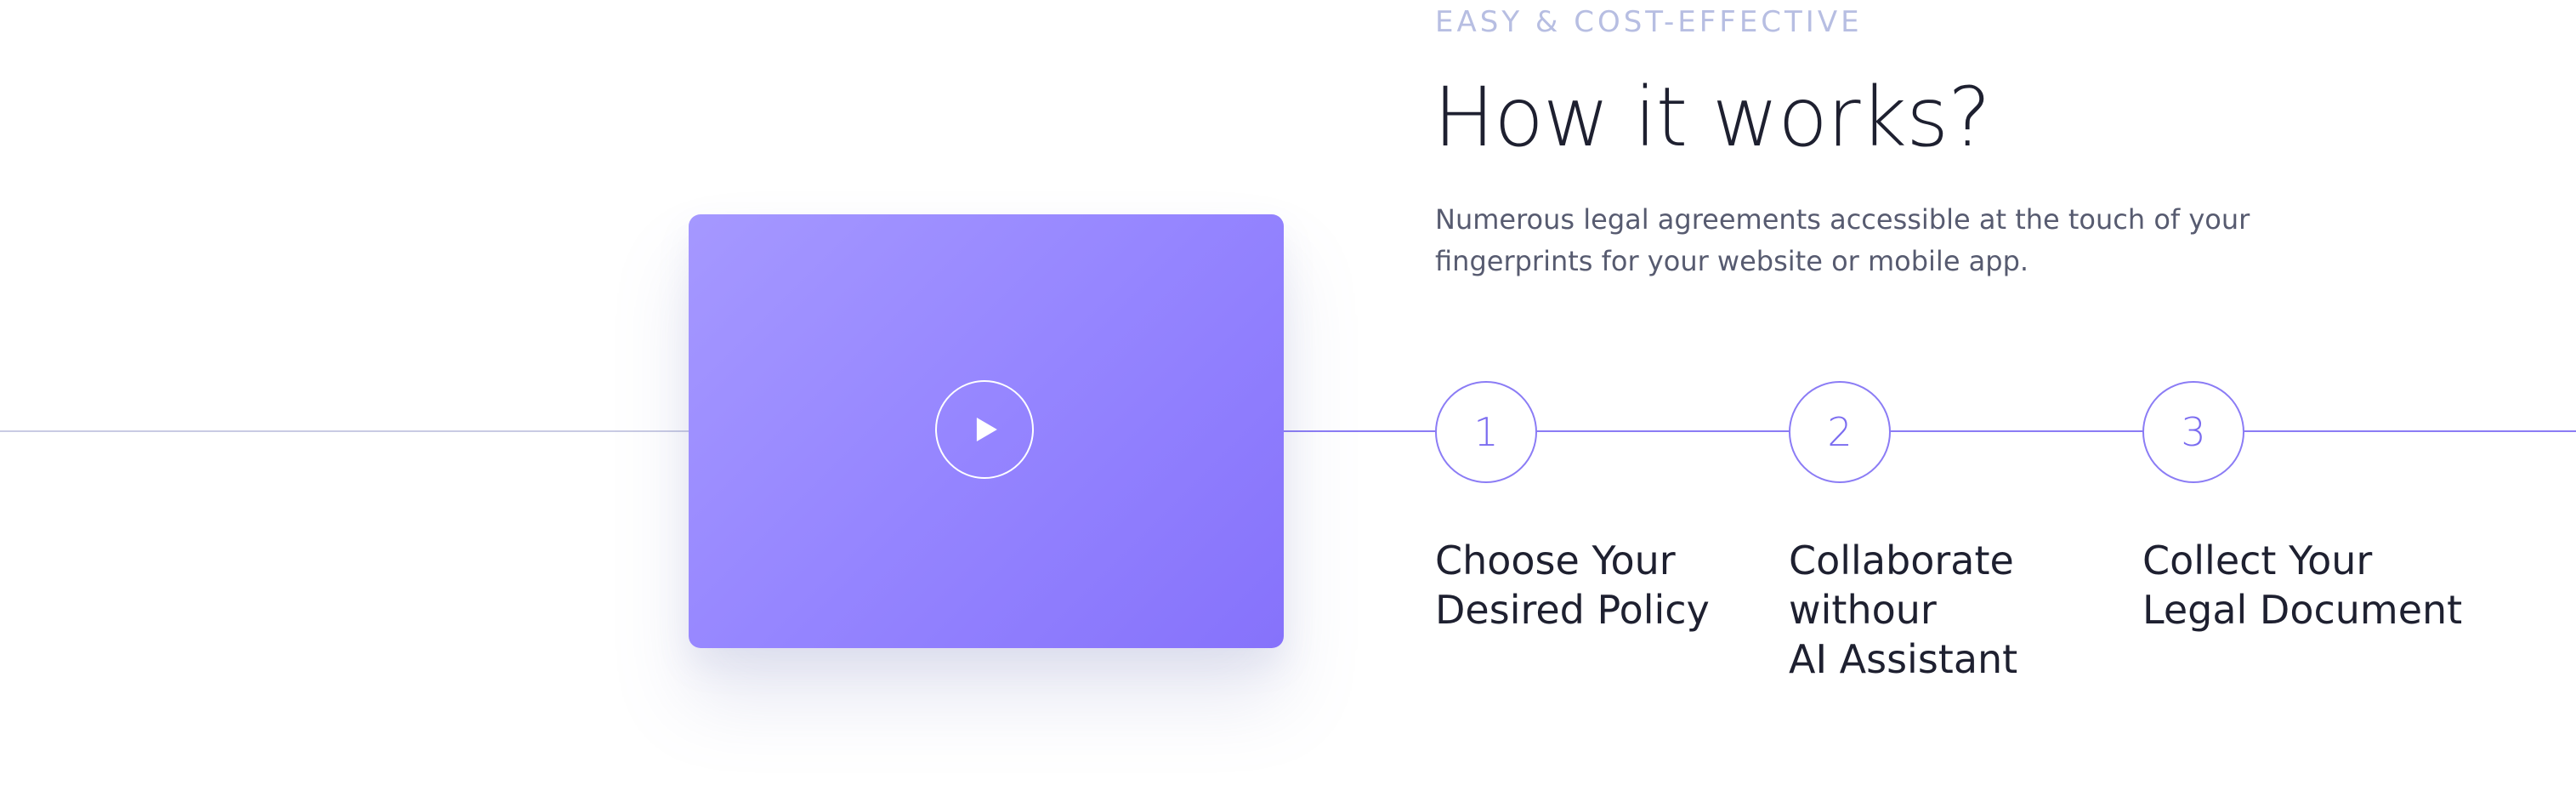 The width and height of the screenshot is (2576, 808). I want to click on step-1-title: Choose Your Desired Policy, so click(1573, 585).